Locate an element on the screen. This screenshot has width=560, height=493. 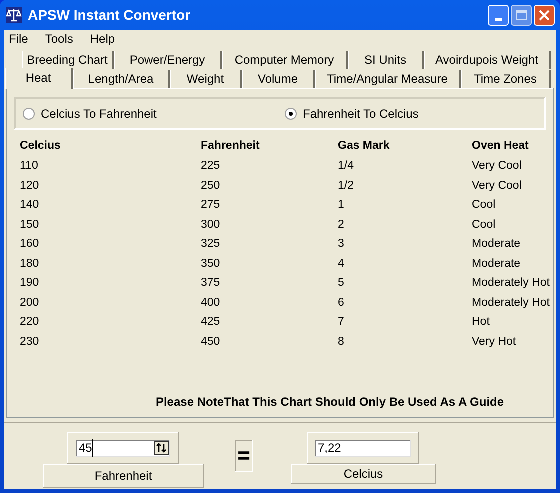
tab: Breeding Chart is located at coordinates (68, 60).